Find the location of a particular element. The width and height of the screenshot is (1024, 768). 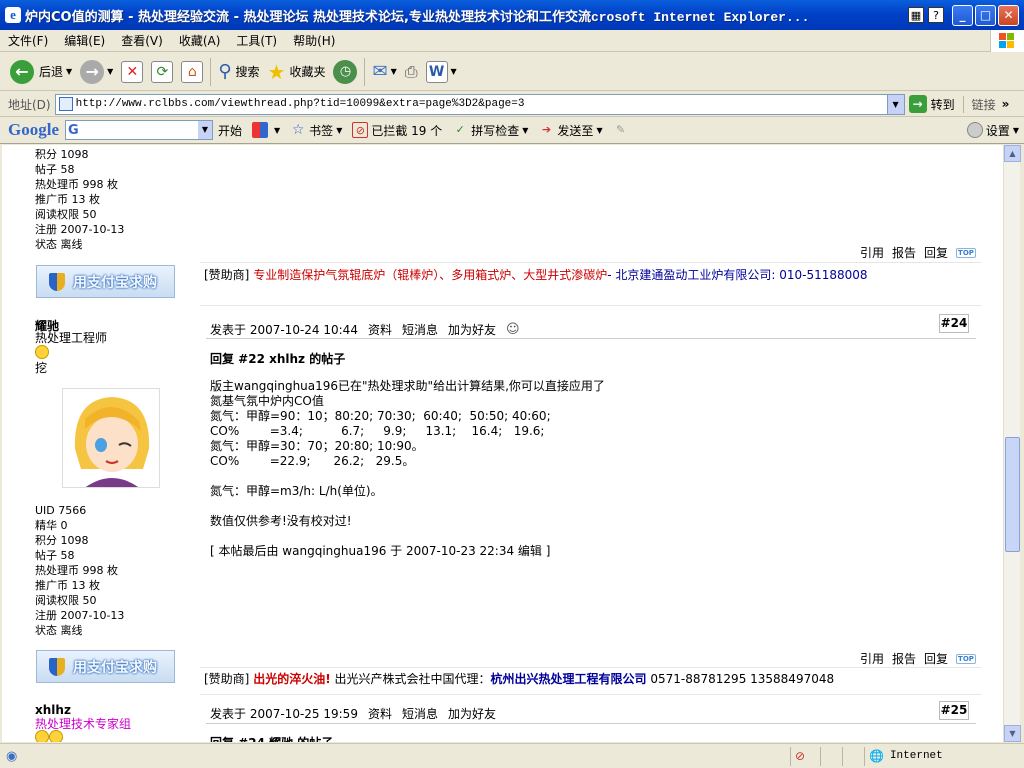

scroll-down-icon: ▼ is located at coordinates (1012, 733).